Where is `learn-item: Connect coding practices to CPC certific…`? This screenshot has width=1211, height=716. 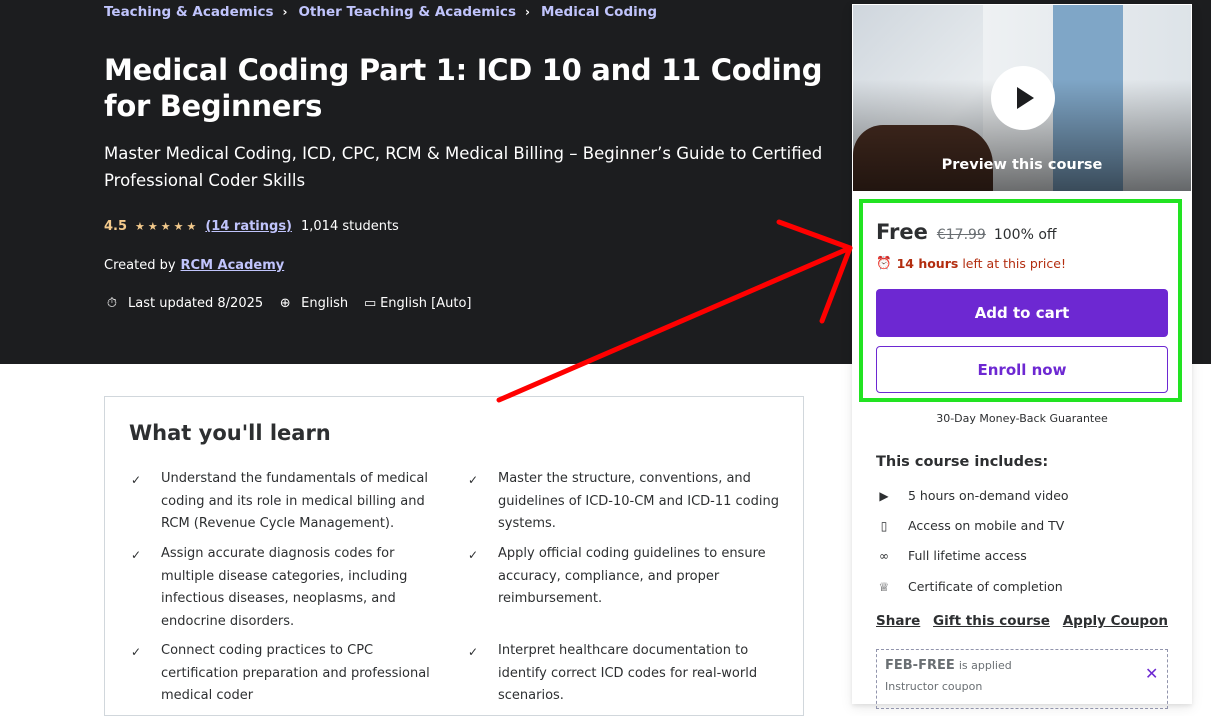 learn-item: Connect coding practices to CPC certific… is located at coordinates (295, 673).